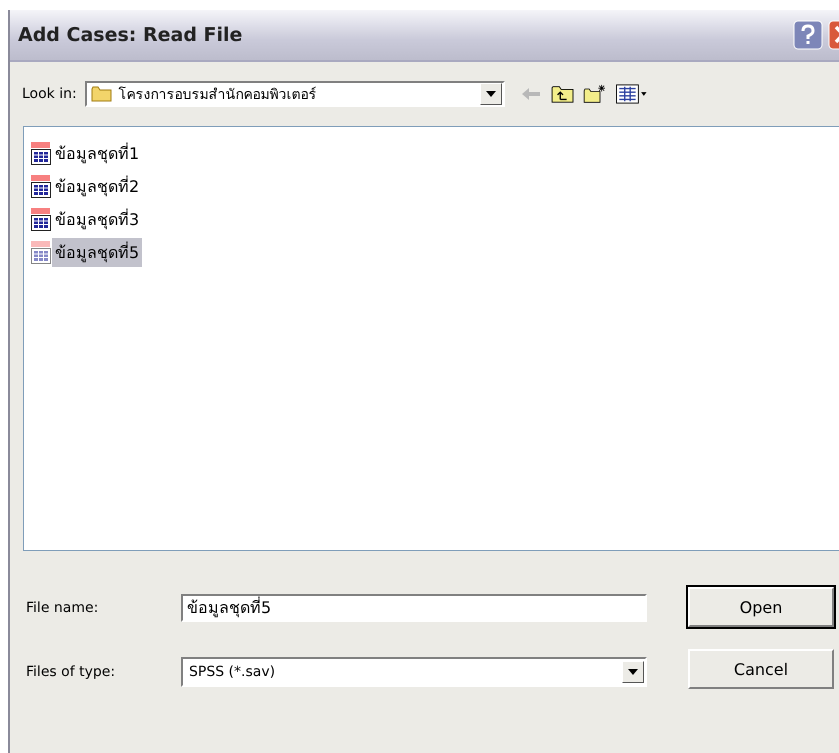  Describe the element at coordinates (97, 186) in the screenshot. I see `file-name: ข้อมูลชุดที่2` at that location.